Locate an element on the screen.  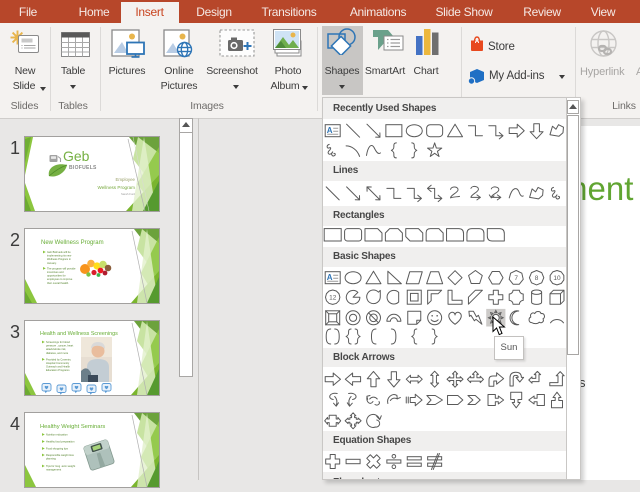
svg-text: 8 is located at coordinates (537, 278).